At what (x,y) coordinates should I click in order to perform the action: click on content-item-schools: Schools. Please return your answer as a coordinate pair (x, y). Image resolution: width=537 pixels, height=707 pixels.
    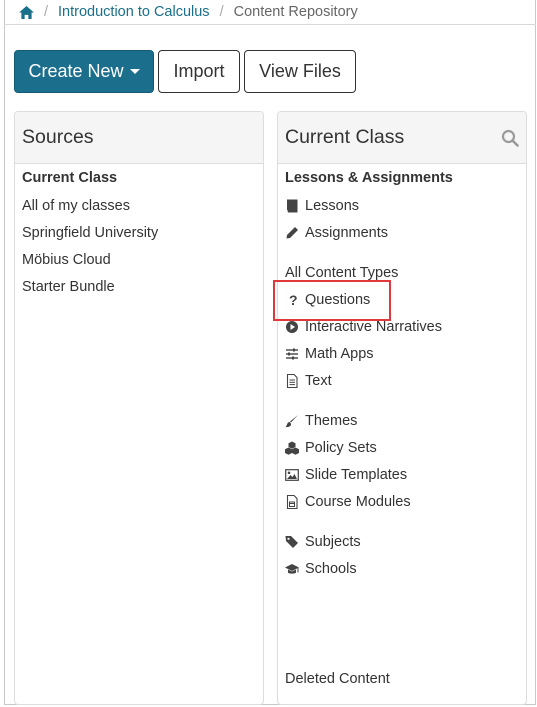
    Looking at the image, I should click on (321, 569).